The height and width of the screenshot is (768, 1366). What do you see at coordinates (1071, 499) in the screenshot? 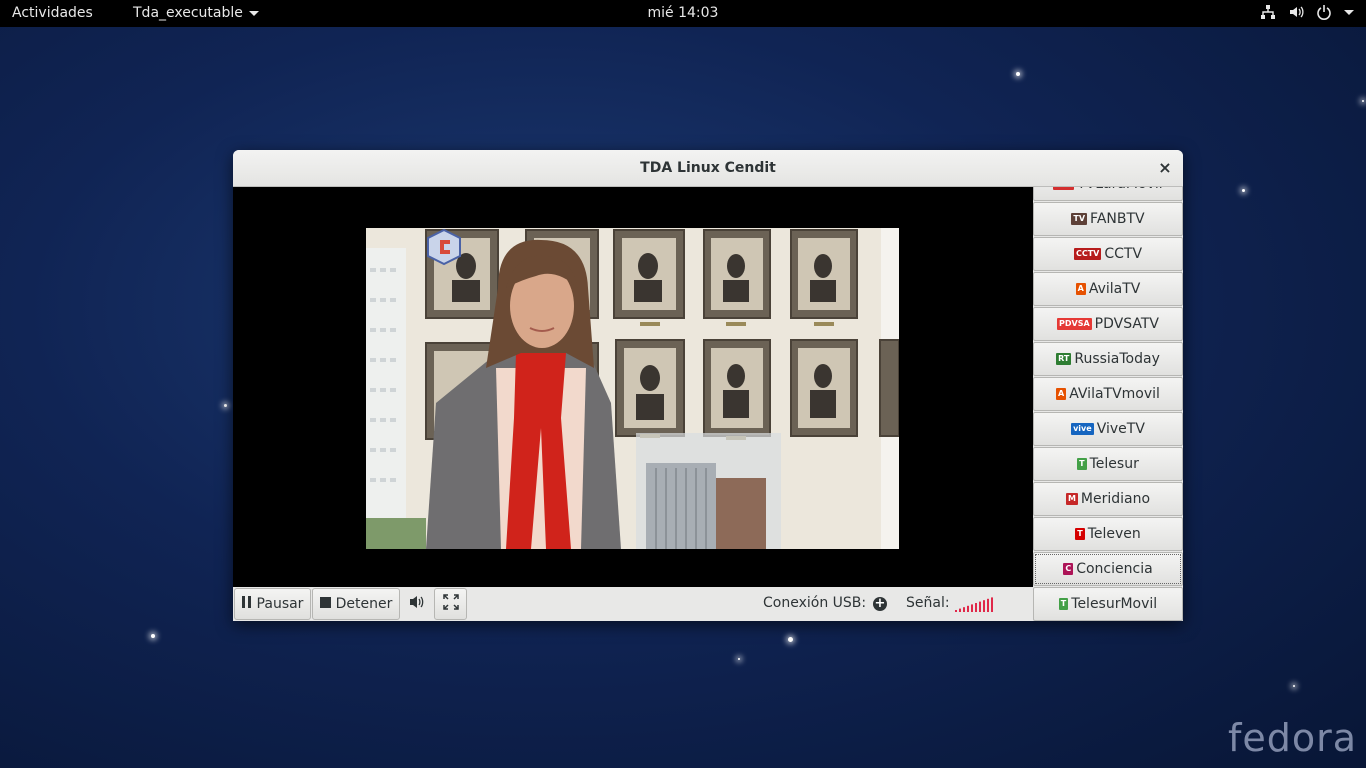
I see `channel-logo-icon: M` at bounding box center [1071, 499].